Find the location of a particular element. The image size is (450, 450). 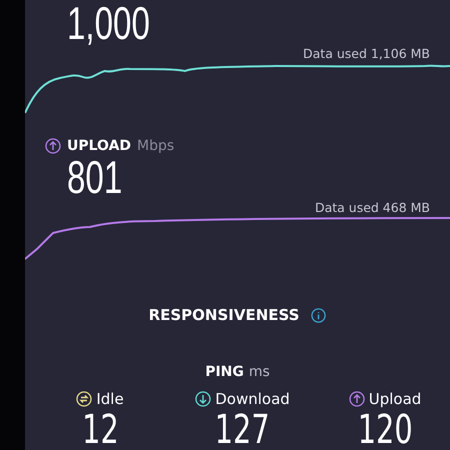

ping-value: 120 is located at coordinates (385, 430).